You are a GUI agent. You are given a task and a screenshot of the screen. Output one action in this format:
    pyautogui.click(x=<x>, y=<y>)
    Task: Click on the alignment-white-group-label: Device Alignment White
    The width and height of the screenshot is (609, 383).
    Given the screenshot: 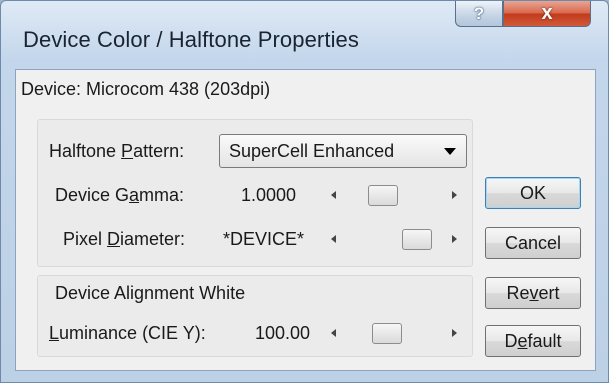 What is the action you would take?
    pyautogui.click(x=150, y=293)
    